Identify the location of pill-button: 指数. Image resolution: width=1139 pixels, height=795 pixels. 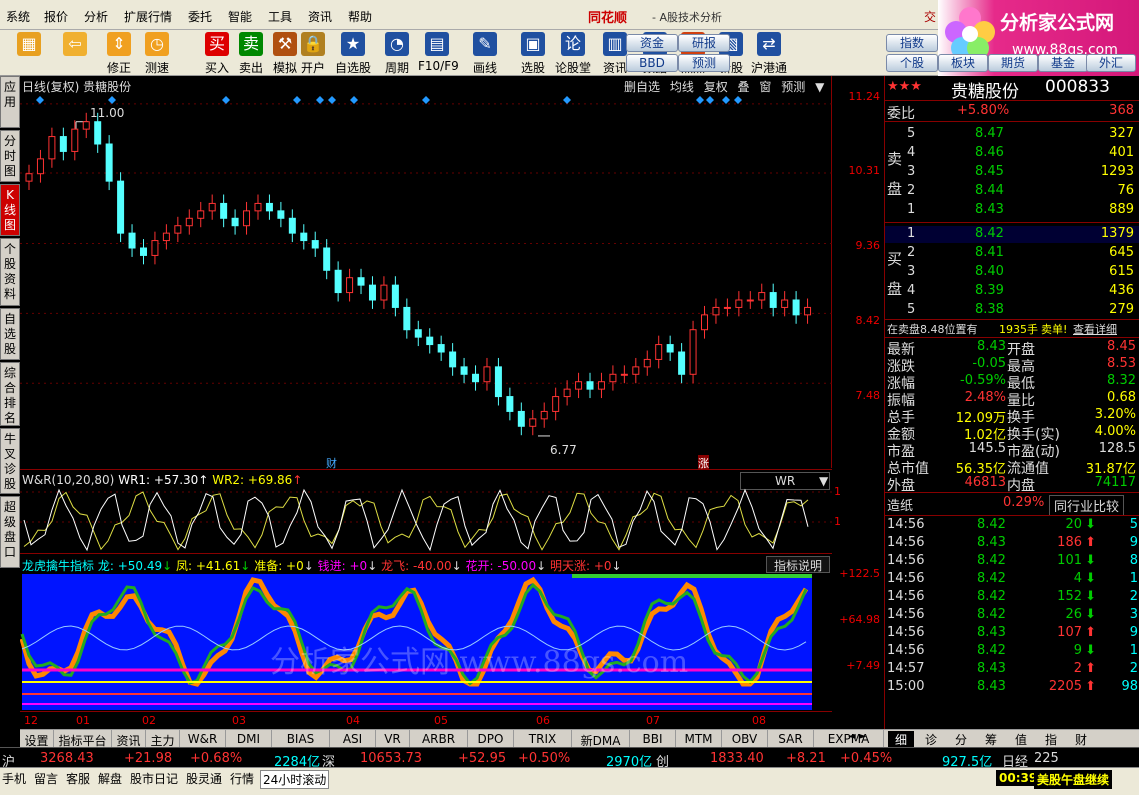
(912, 43).